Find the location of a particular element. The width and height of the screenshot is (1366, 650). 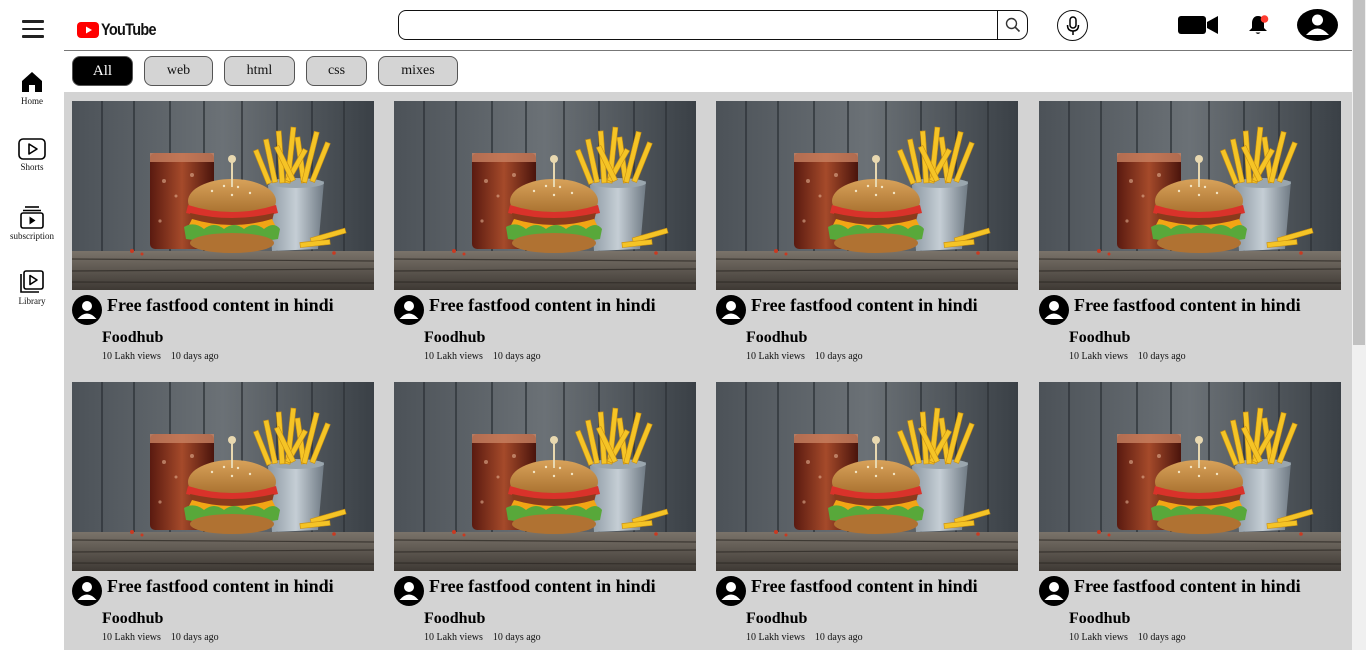

chip-css: css is located at coordinates (336, 71).